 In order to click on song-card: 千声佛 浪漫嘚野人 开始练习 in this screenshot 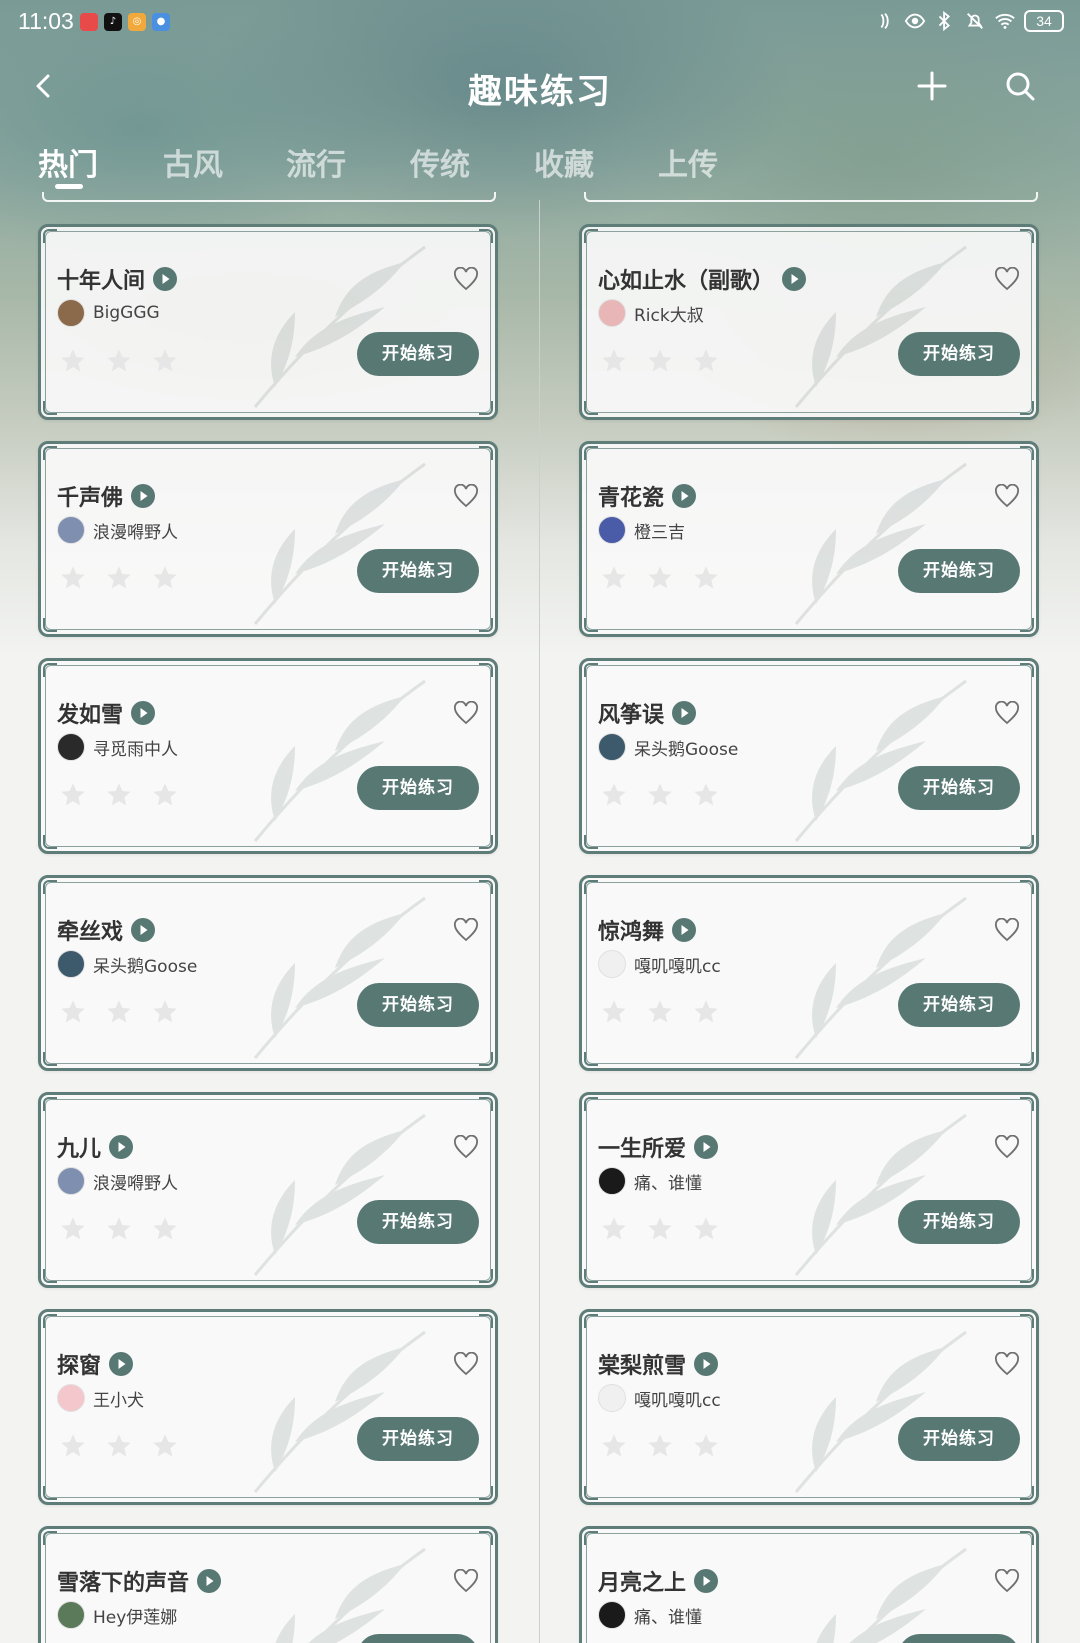, I will do `click(268, 539)`.